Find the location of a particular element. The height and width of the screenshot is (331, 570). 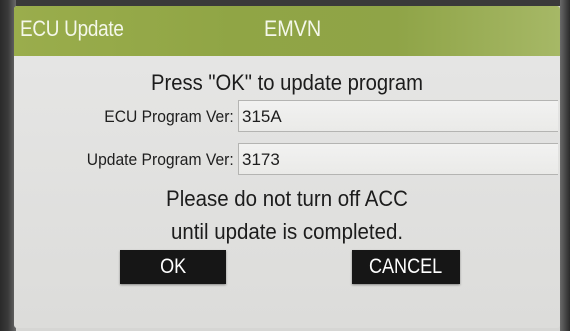

ecu-program-version-value: 315A is located at coordinates (398, 116).